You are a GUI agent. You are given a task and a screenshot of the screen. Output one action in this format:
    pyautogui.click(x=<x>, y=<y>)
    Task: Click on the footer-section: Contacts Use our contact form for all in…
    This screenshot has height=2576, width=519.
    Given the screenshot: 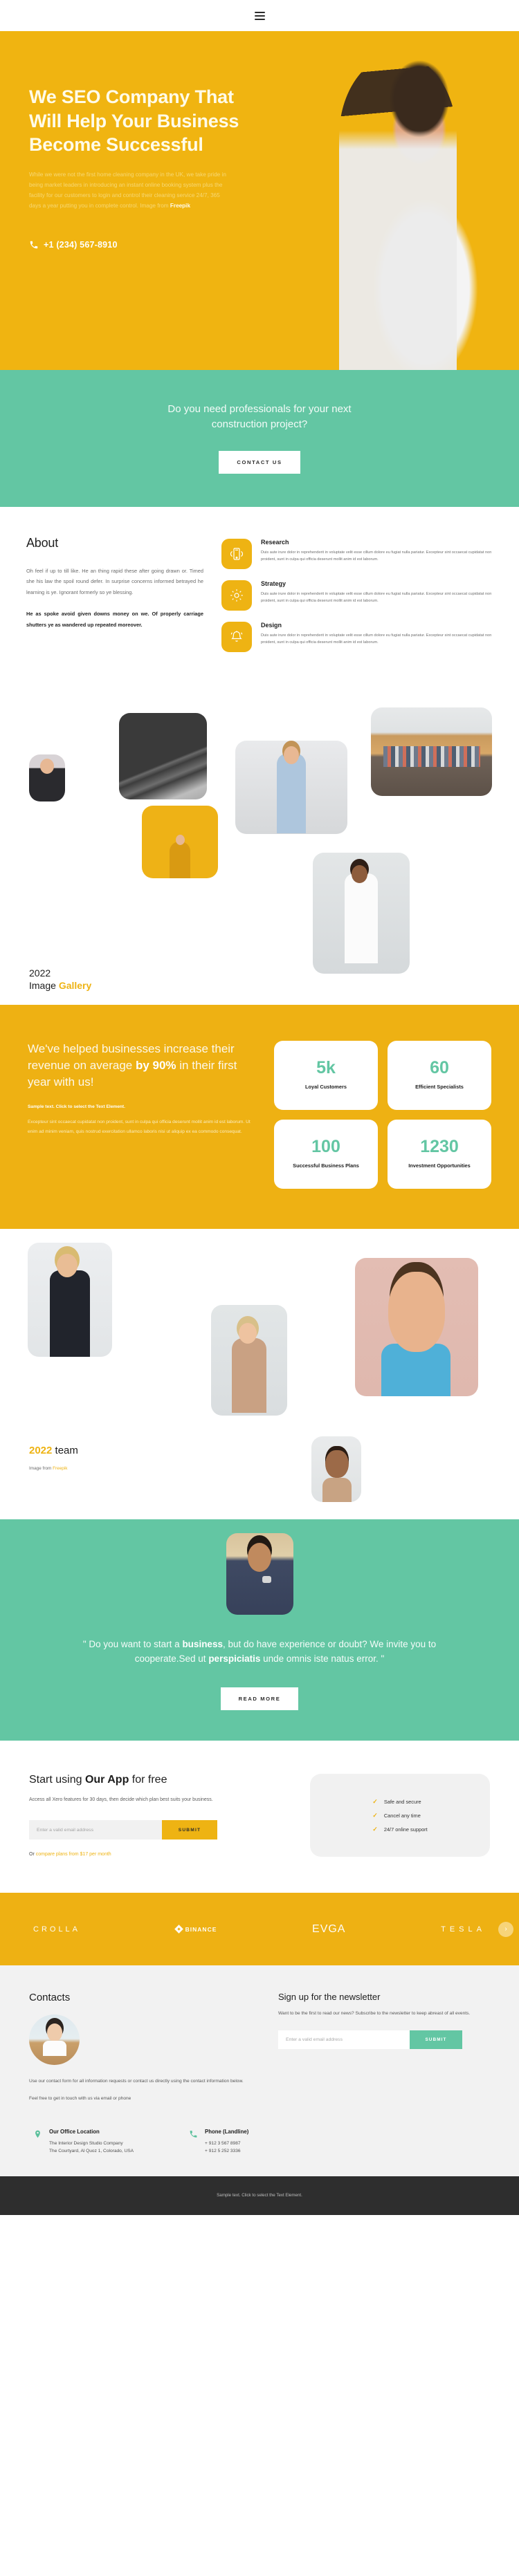 What is the action you would take?
    pyautogui.click(x=259, y=2070)
    